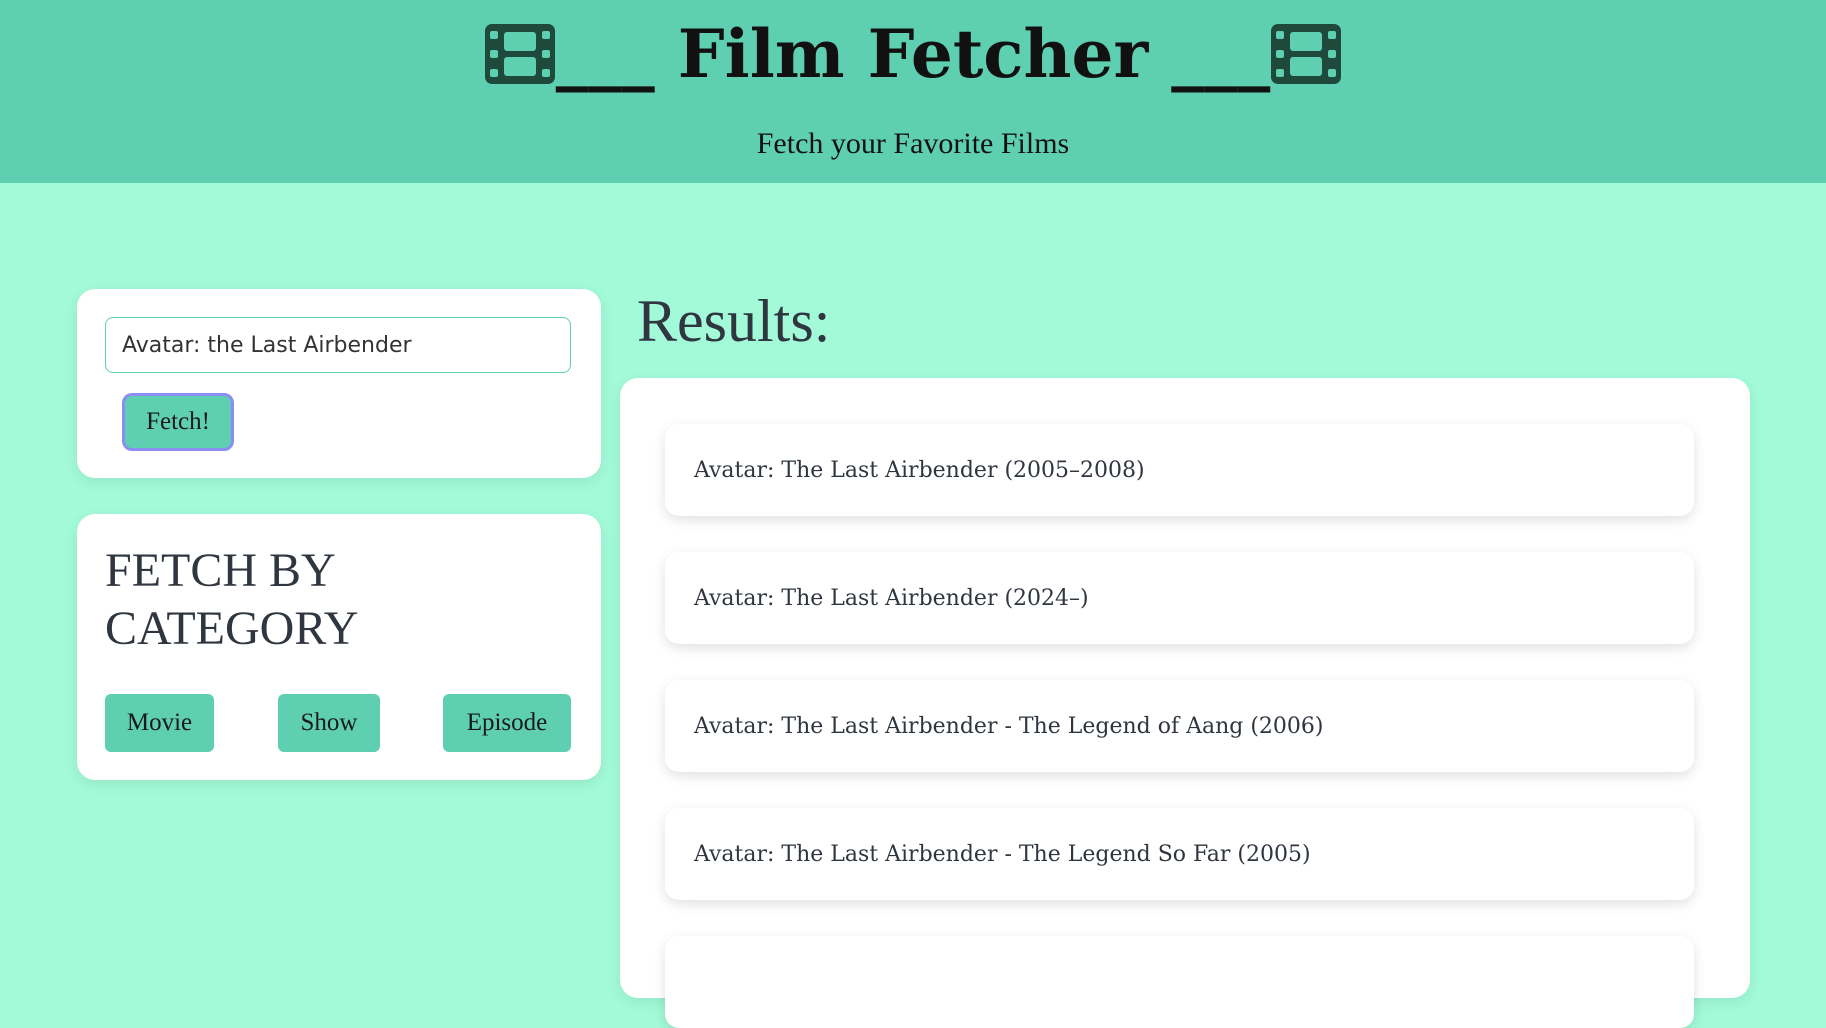  Describe the element at coordinates (232, 599) in the screenshot. I see `category-title: FETCH BY CATEGORY` at that location.